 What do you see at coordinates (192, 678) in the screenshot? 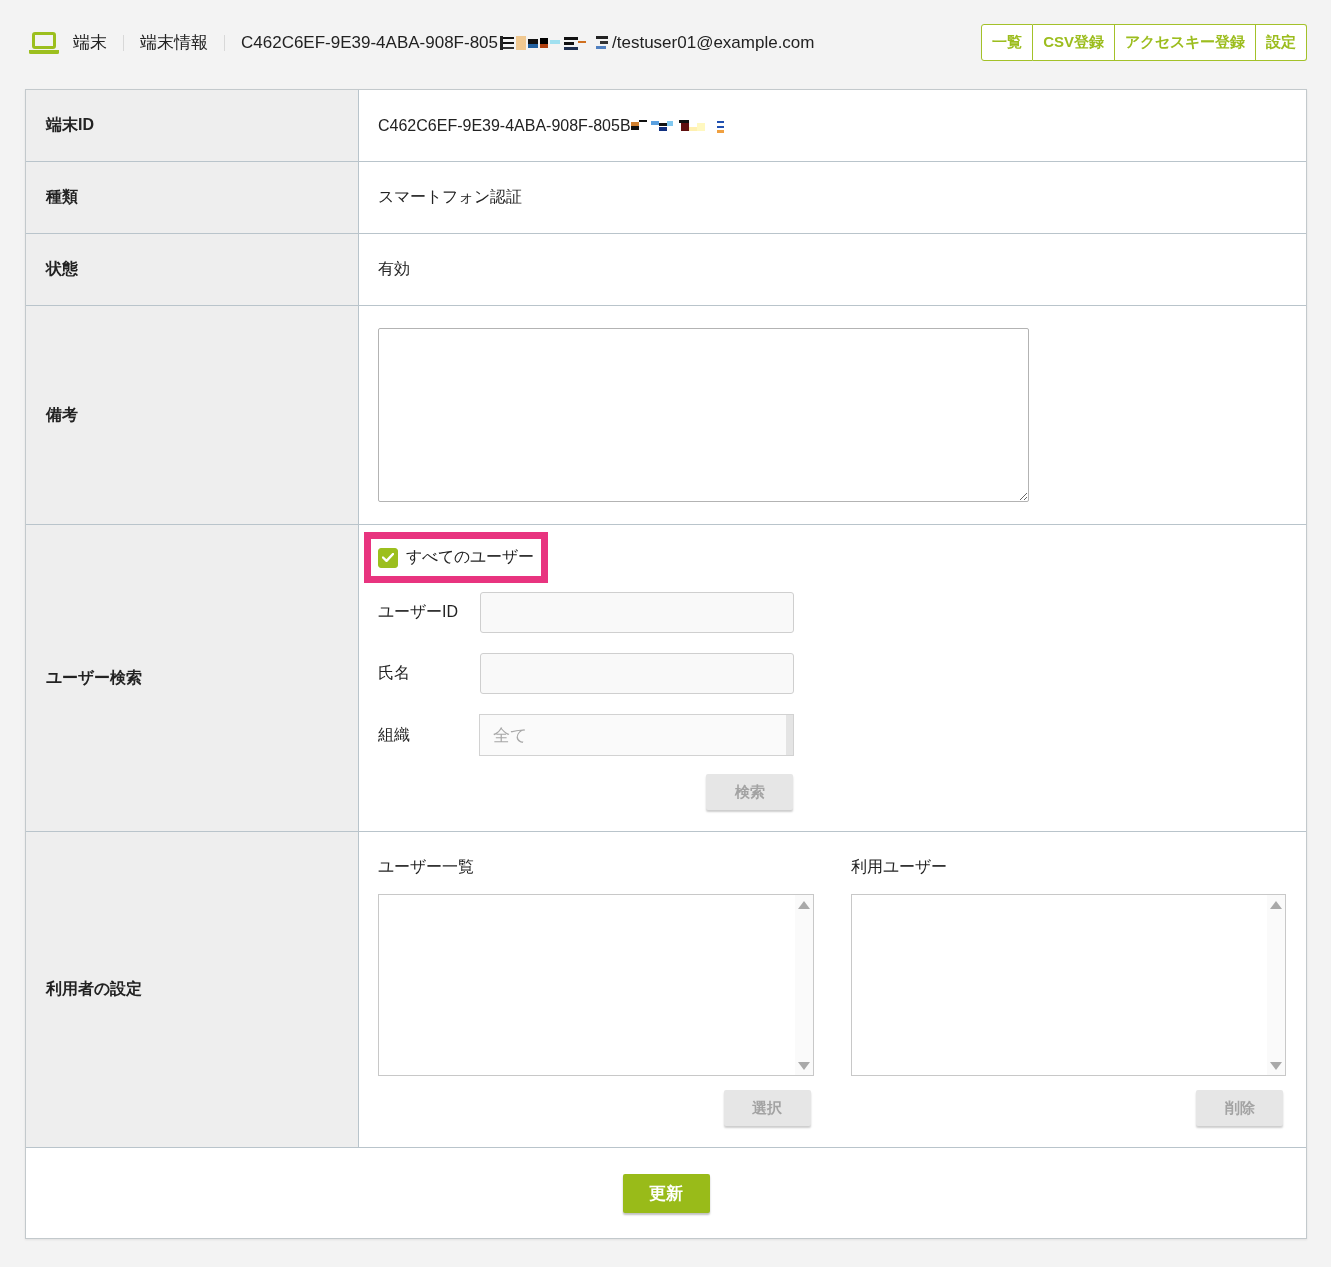
I see `row-label: ユーザー検索` at bounding box center [192, 678].